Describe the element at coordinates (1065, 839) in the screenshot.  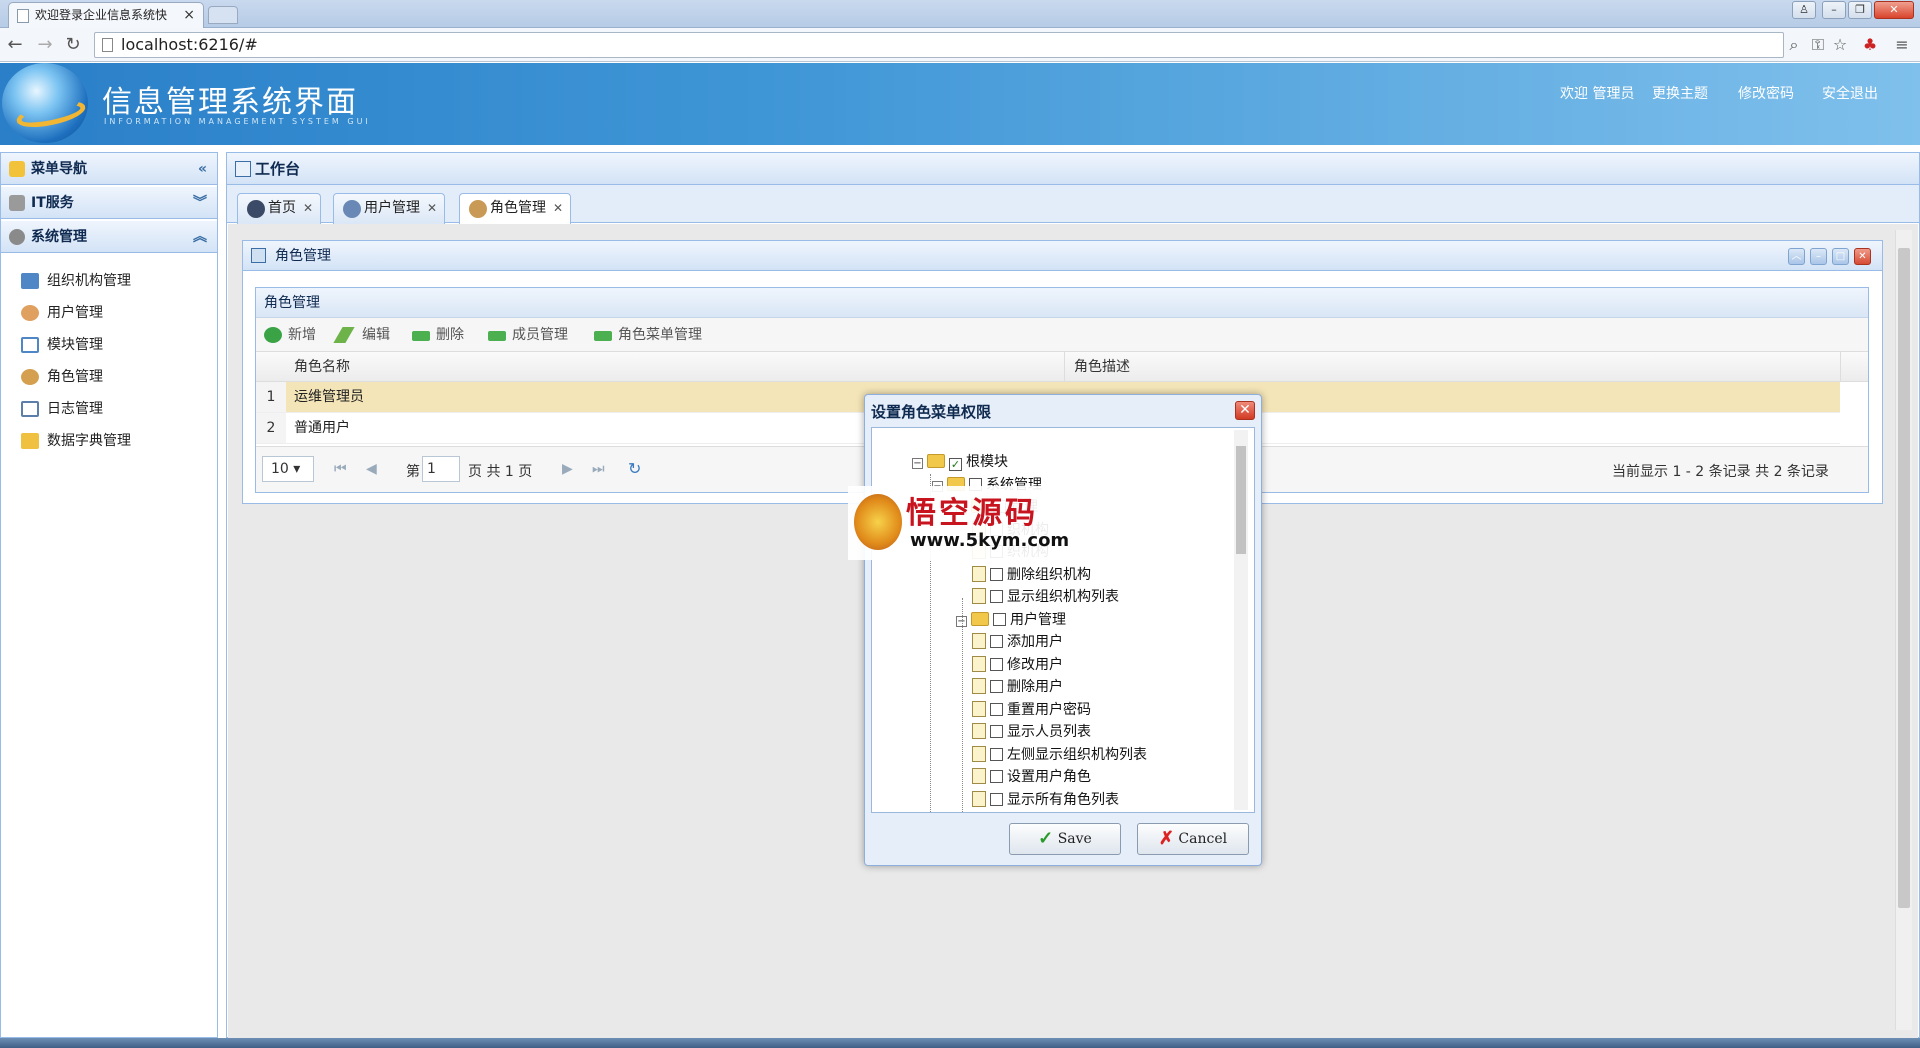
I see `save-button: ✓ Save` at that location.